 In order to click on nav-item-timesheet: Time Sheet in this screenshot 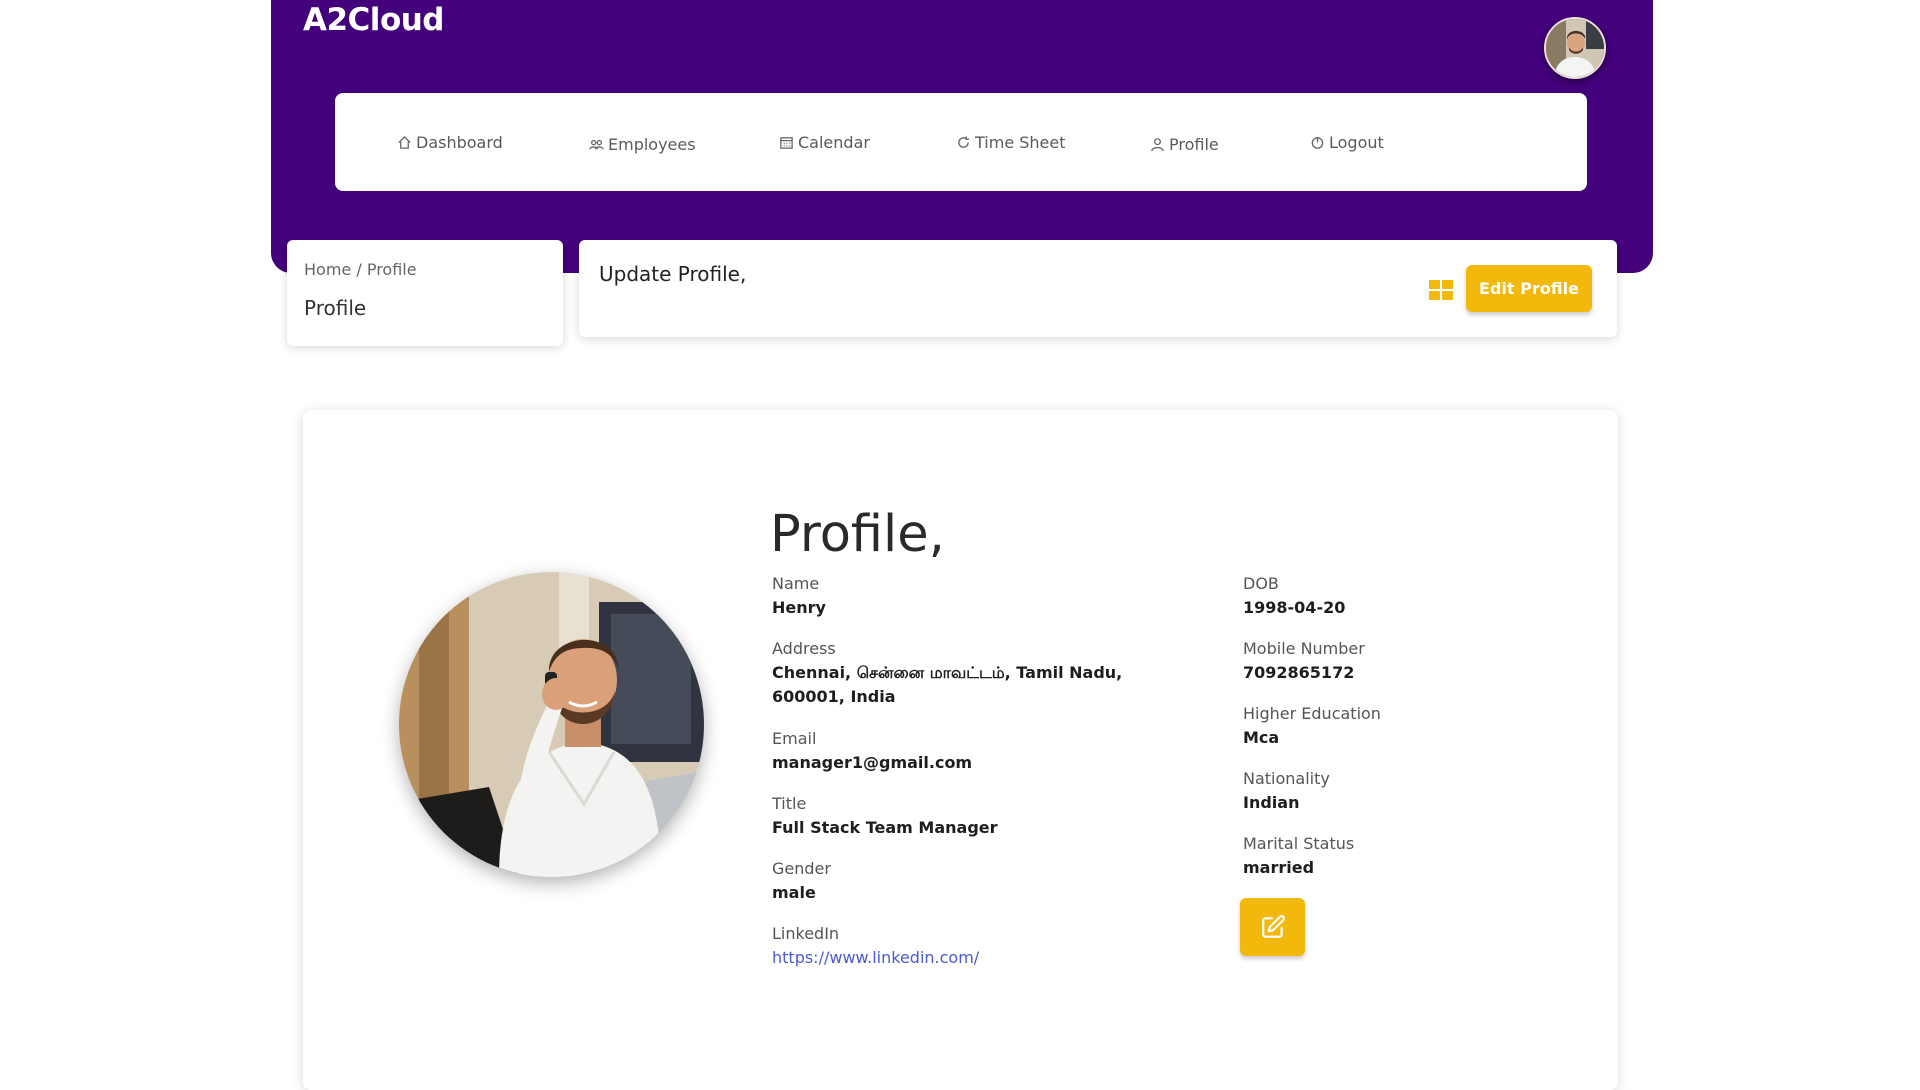, I will do `click(1011, 142)`.